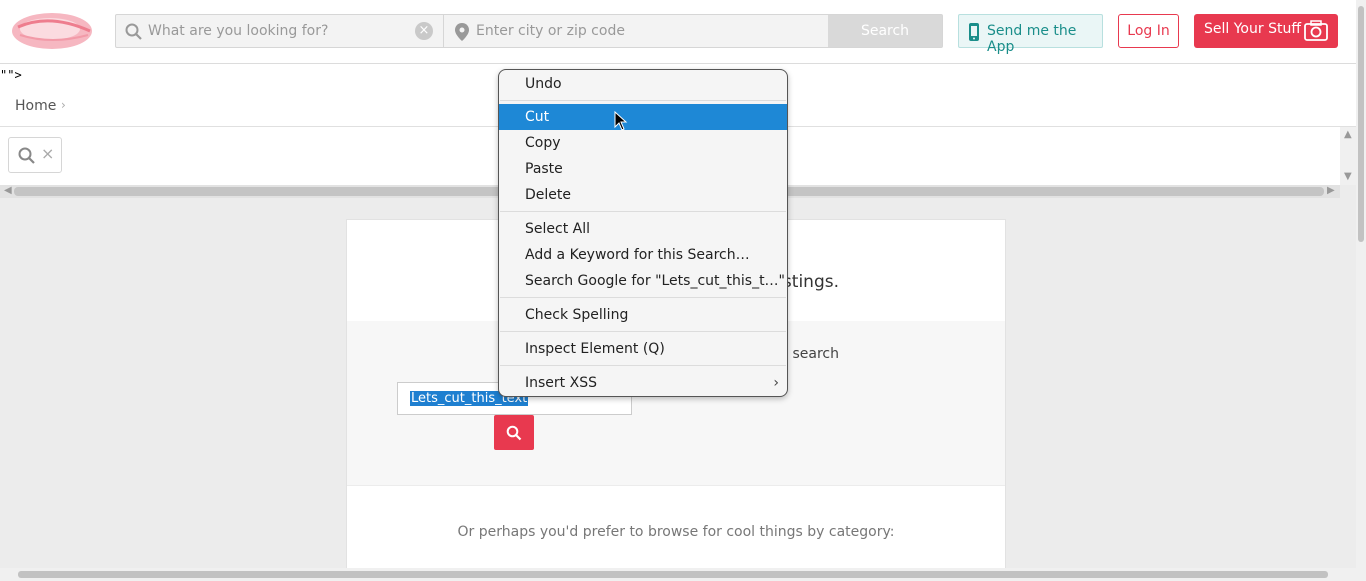 This screenshot has width=1366, height=581. Describe the element at coordinates (643, 383) in the screenshot. I see `menu-item-insert-xss: Insert XSS ›` at that location.